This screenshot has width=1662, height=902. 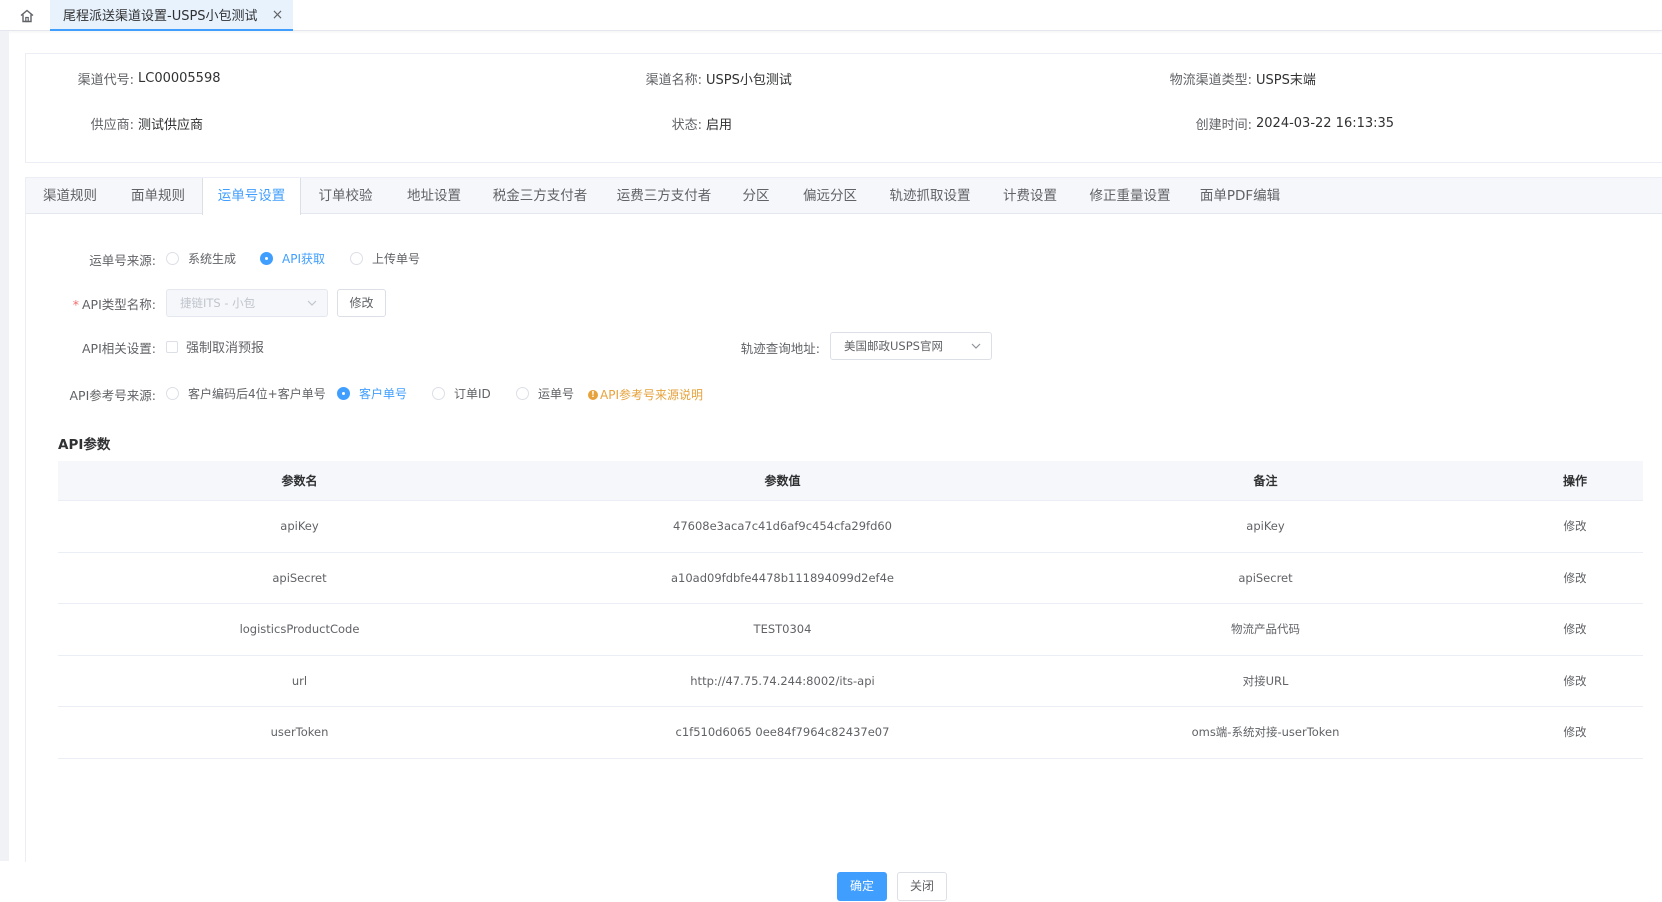 I want to click on tab-waybill-settings: 运单号设置, so click(x=251, y=196).